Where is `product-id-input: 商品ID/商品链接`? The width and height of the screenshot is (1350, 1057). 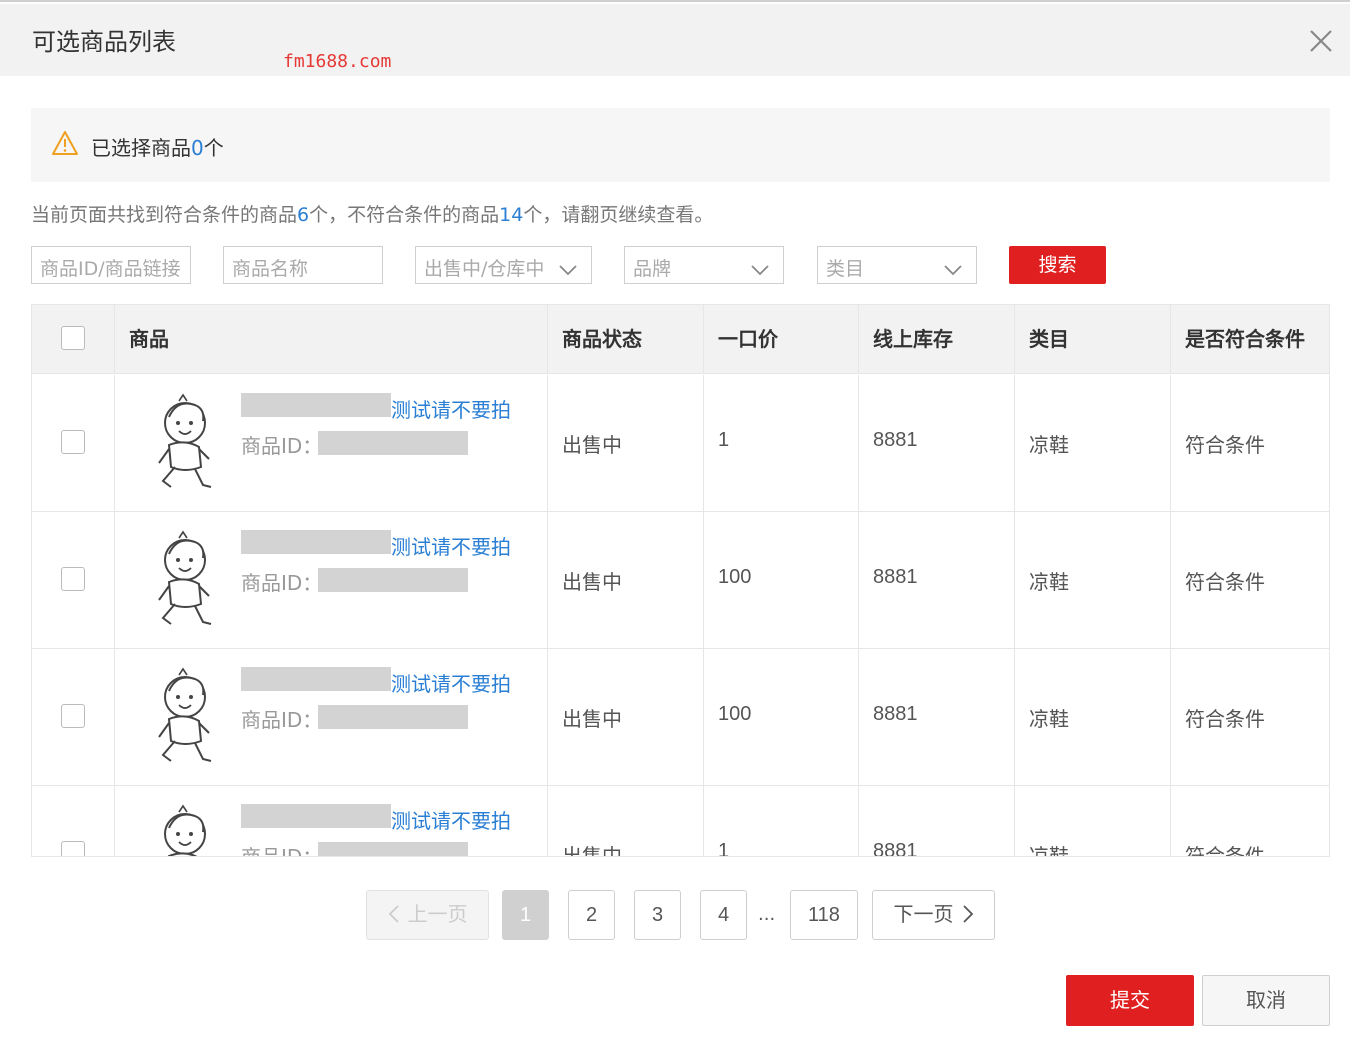
product-id-input: 商品ID/商品链接 is located at coordinates (111, 265).